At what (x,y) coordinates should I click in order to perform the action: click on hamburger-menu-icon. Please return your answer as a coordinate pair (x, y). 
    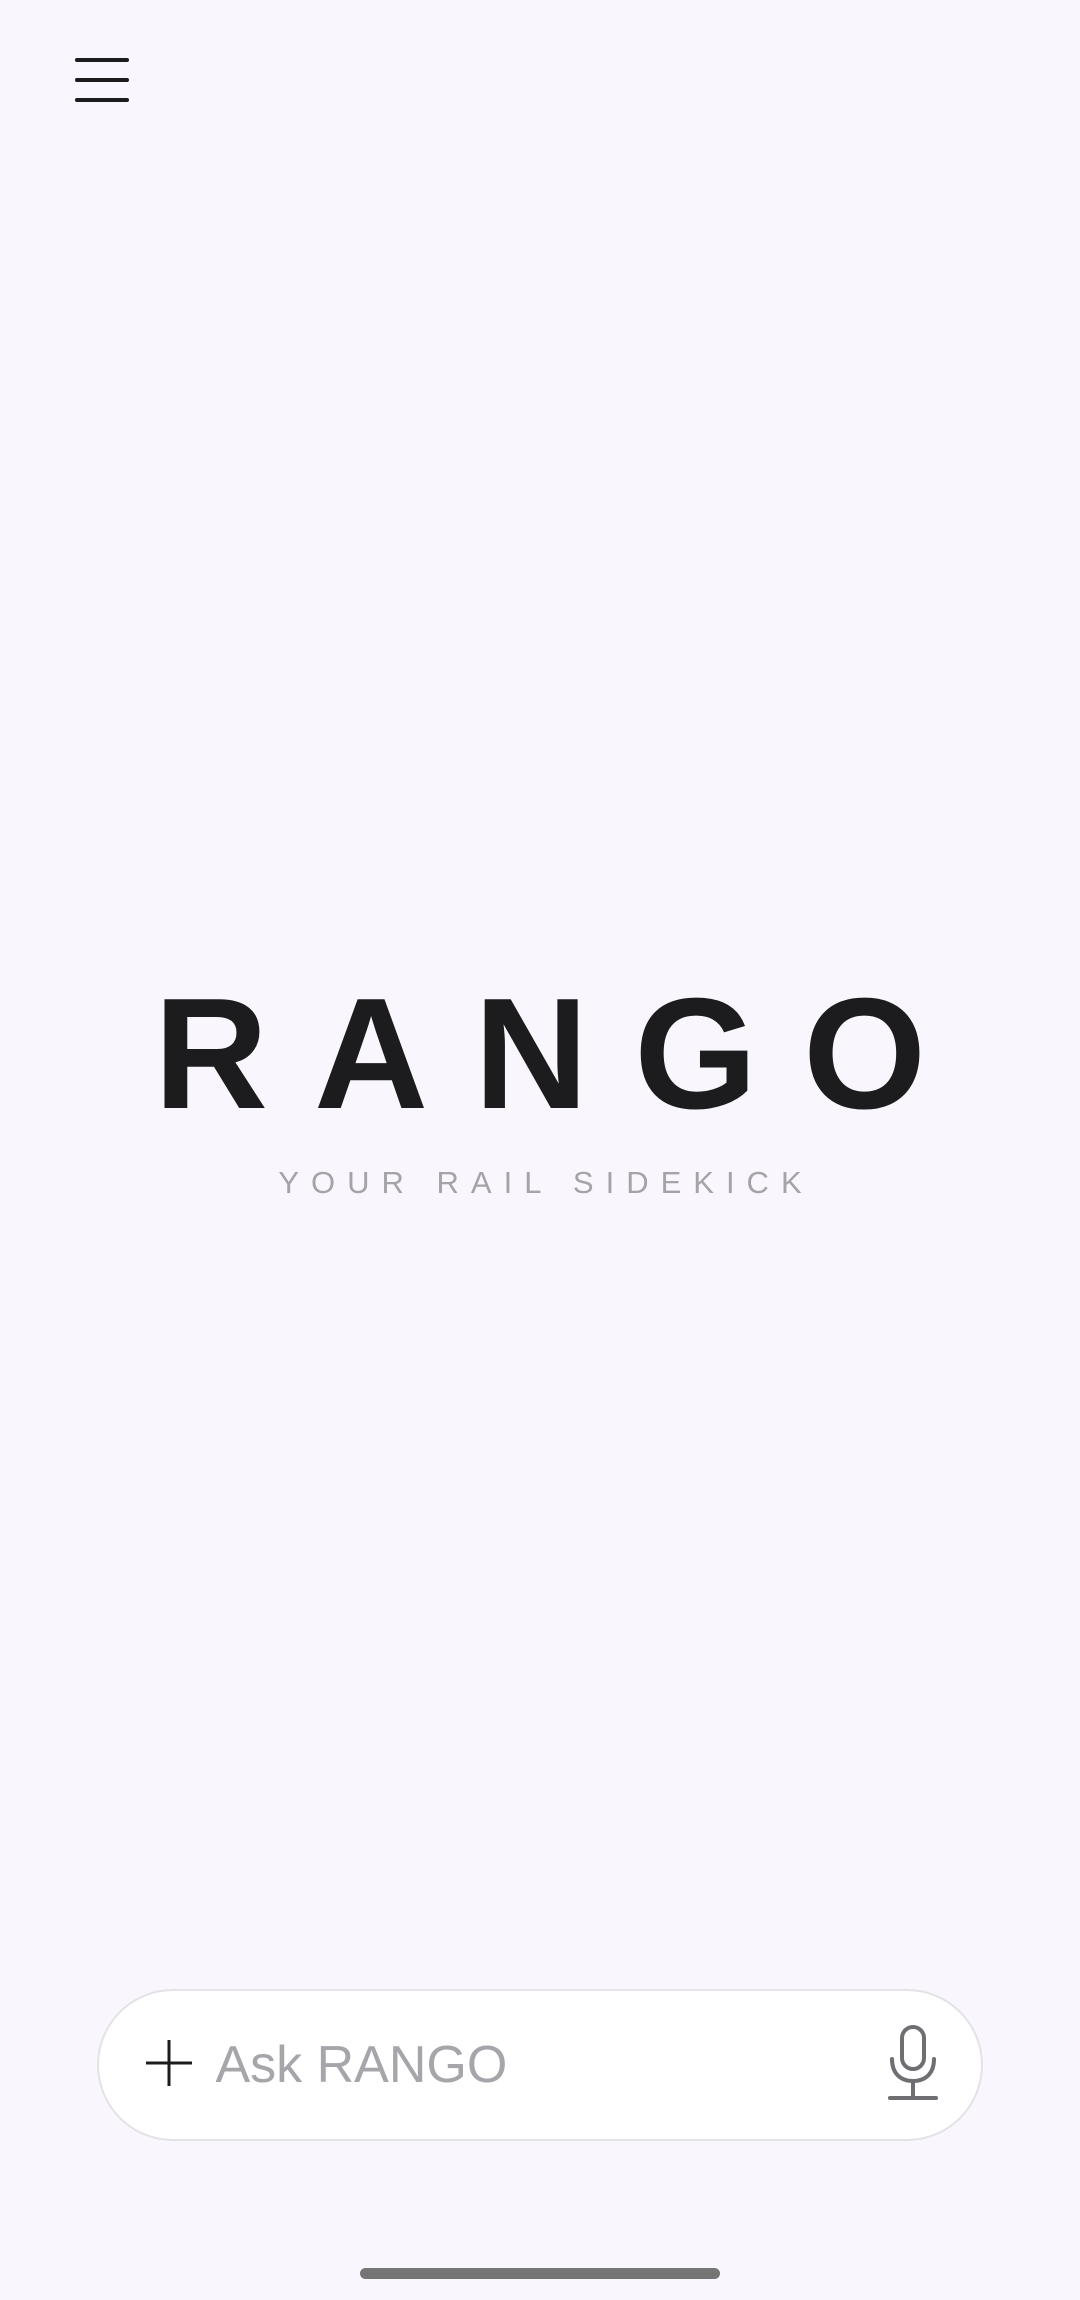
    Looking at the image, I should click on (102, 80).